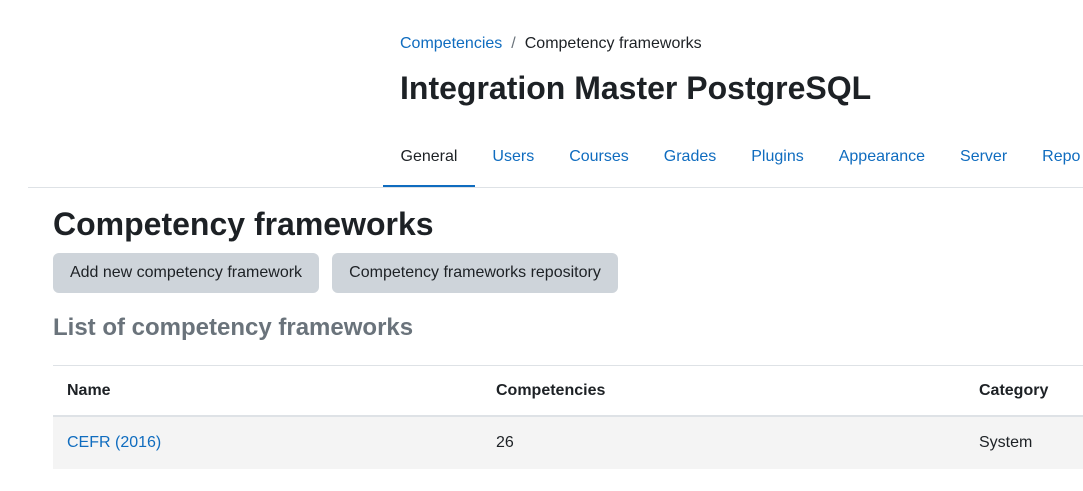  I want to click on competency-frameworks-repository-button: Competency frameworks repository, so click(475, 273).